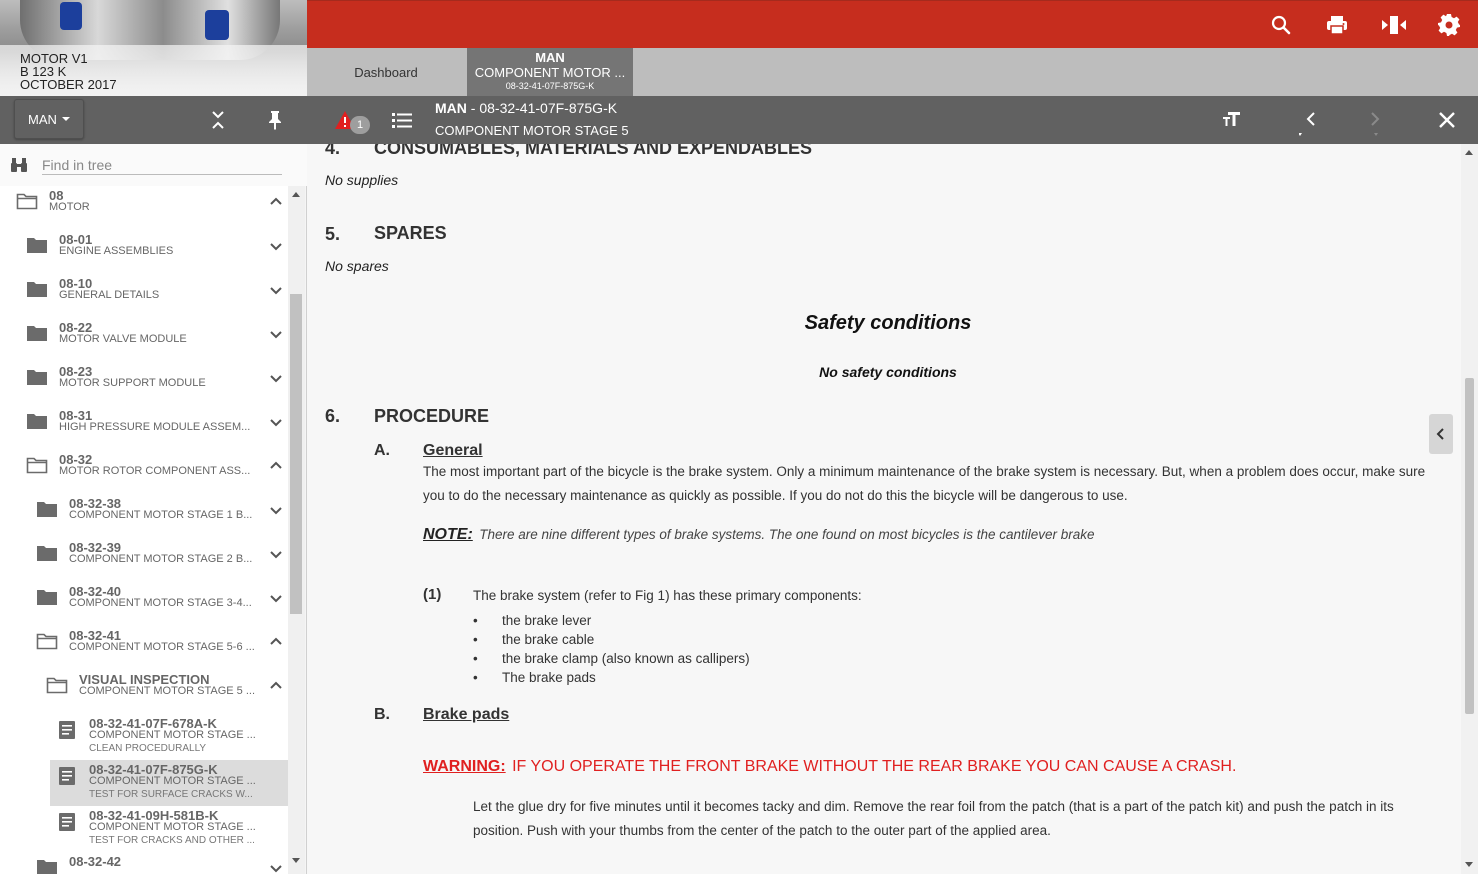 The height and width of the screenshot is (874, 1478). I want to click on chevron-right-icon, so click(1375, 124).